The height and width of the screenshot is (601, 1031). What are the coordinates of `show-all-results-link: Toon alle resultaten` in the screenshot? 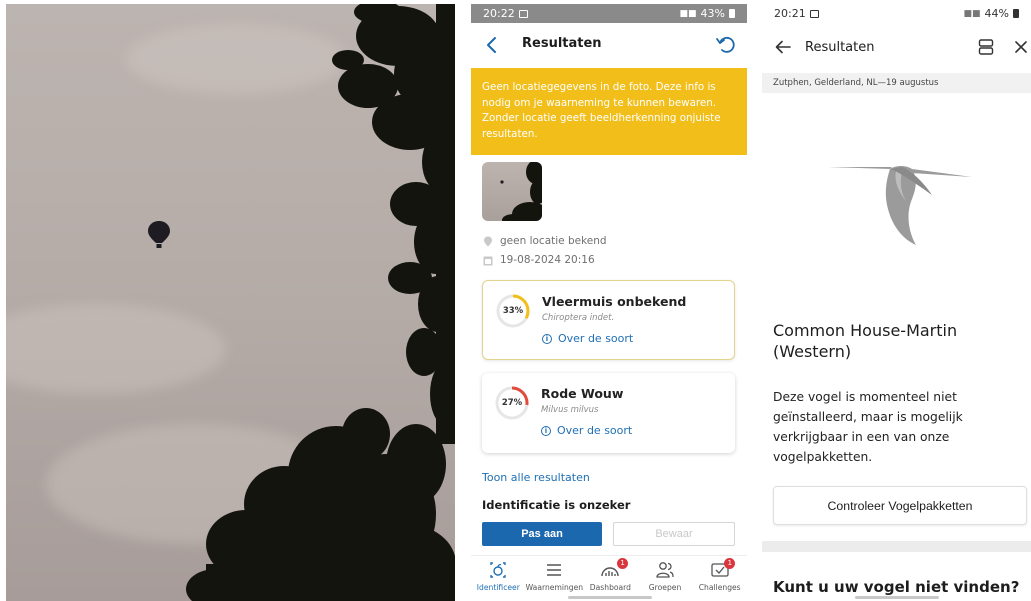 It's located at (536, 477).